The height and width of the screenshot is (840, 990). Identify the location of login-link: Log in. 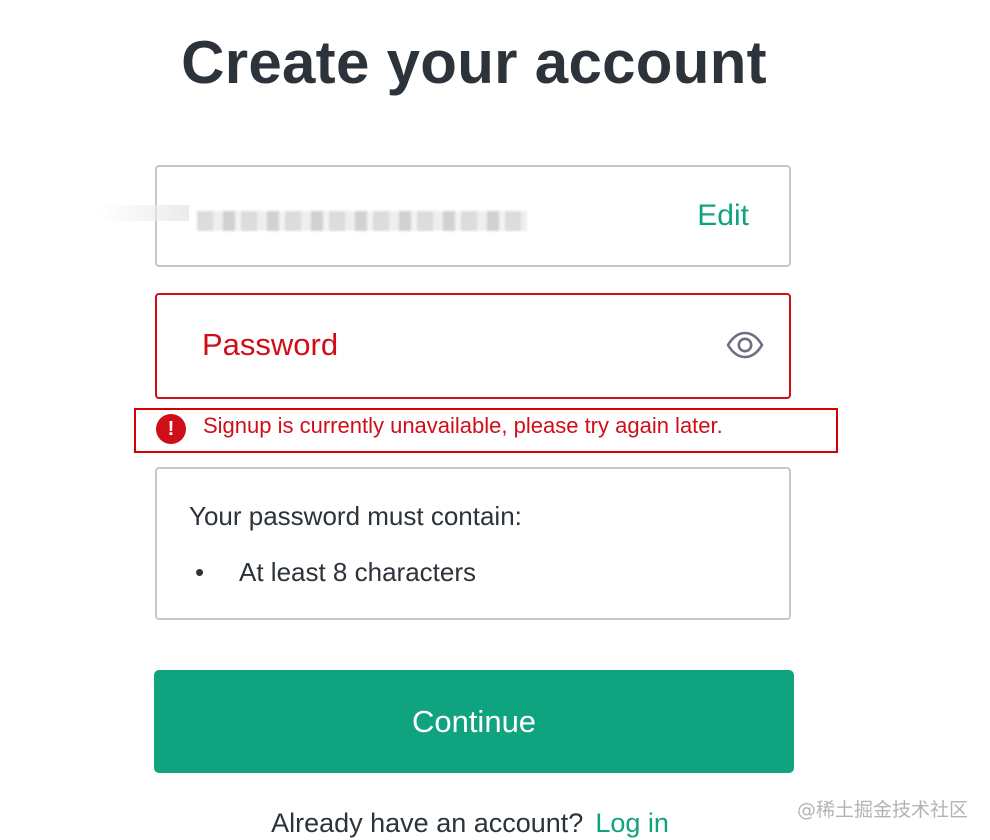
(632, 823).